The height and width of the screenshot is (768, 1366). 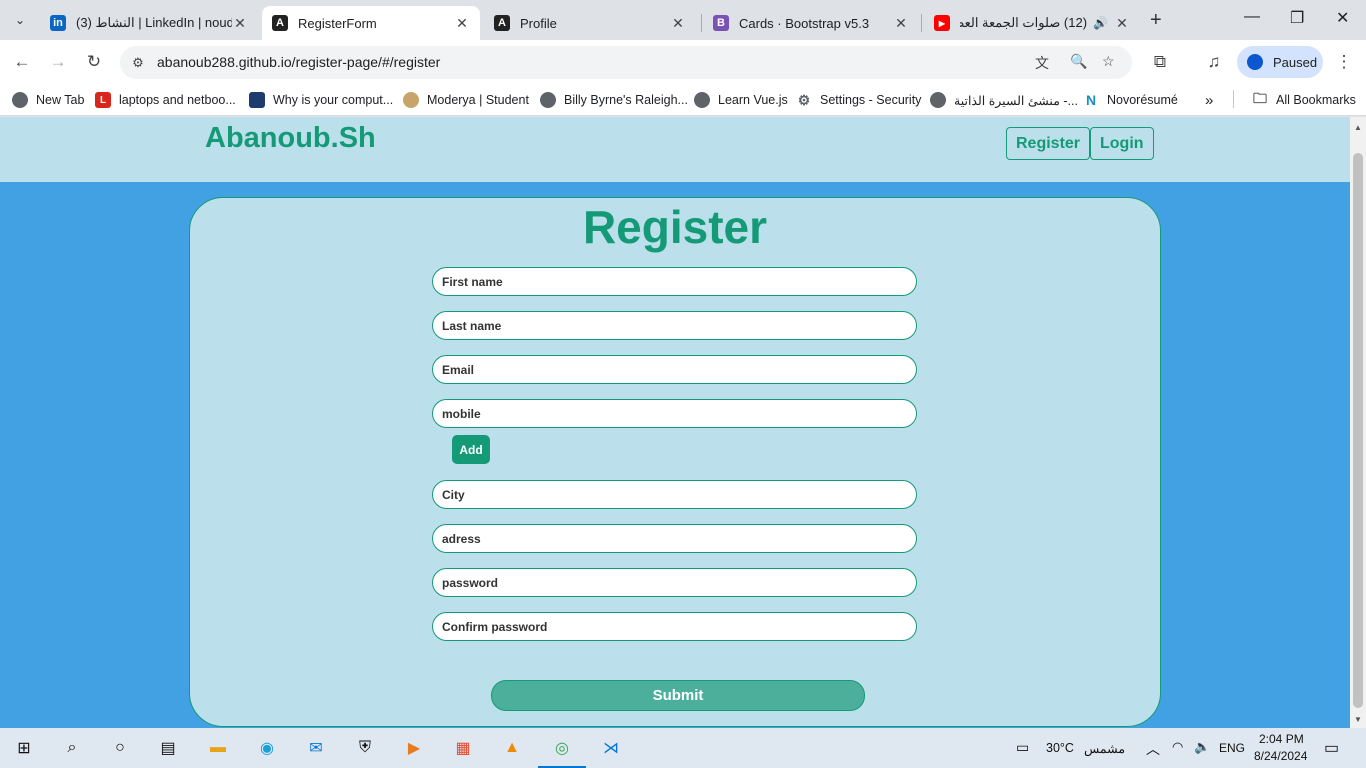 What do you see at coordinates (267, 748) in the screenshot?
I see `edge-icon: ◉` at bounding box center [267, 748].